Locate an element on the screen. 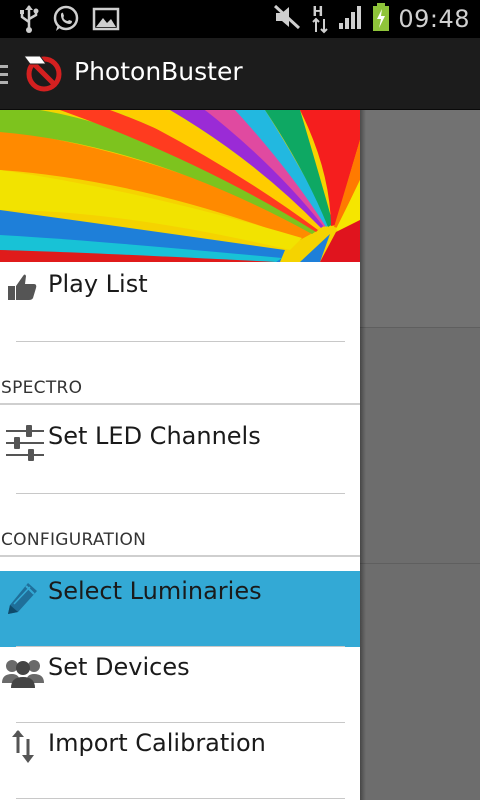  drawer-item-import-calibration: Import Calibration is located at coordinates (180, 761).